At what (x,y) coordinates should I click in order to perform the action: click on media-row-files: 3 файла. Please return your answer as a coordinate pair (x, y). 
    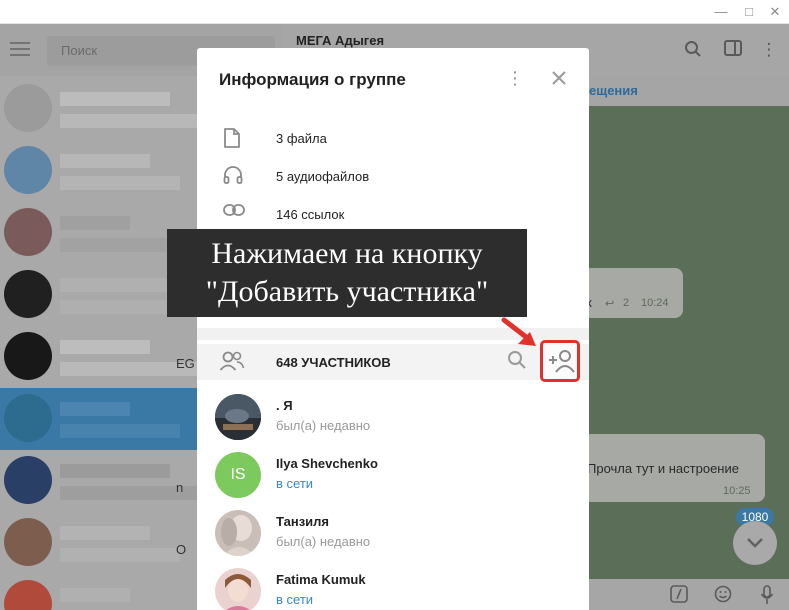
    Looking at the image, I should click on (393, 138).